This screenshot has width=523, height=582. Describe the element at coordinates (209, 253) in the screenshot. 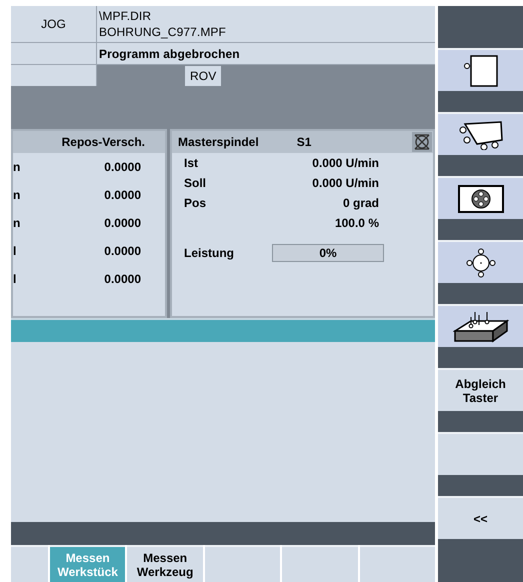

I see `power-label: Leistung` at that location.